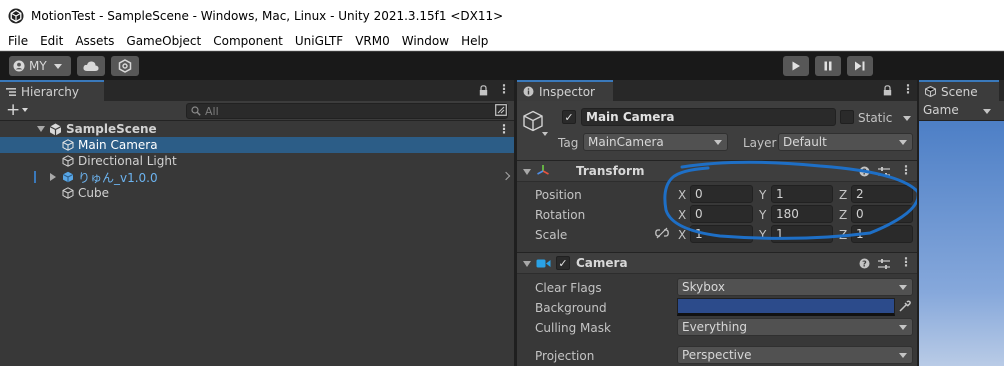 Image resolution: width=1004 pixels, height=366 pixels. I want to click on scale-z-field: 1, so click(882, 234).